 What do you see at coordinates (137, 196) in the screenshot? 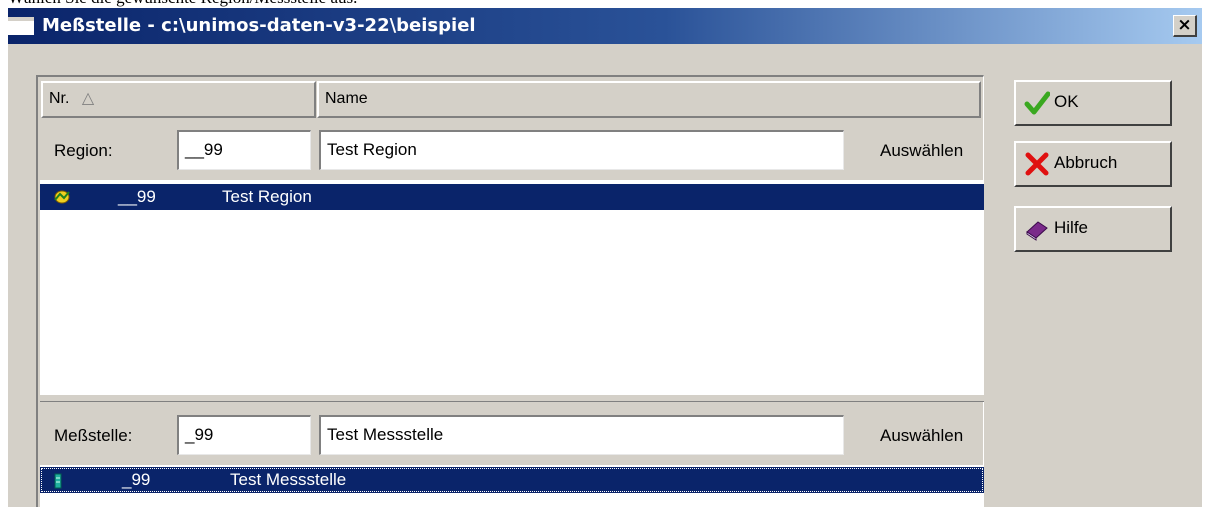
I see `region-list-item-nr: __99` at bounding box center [137, 196].